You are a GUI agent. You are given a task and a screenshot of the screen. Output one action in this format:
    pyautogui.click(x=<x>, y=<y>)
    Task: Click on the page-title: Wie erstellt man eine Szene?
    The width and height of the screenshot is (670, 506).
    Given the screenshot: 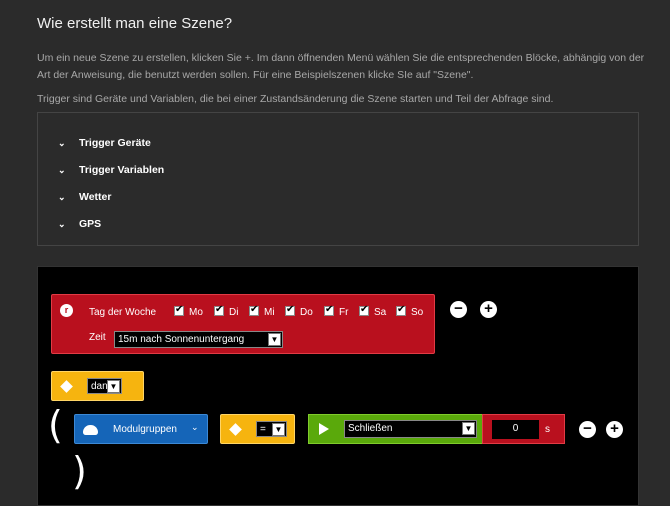 What is the action you would take?
    pyautogui.click(x=135, y=23)
    